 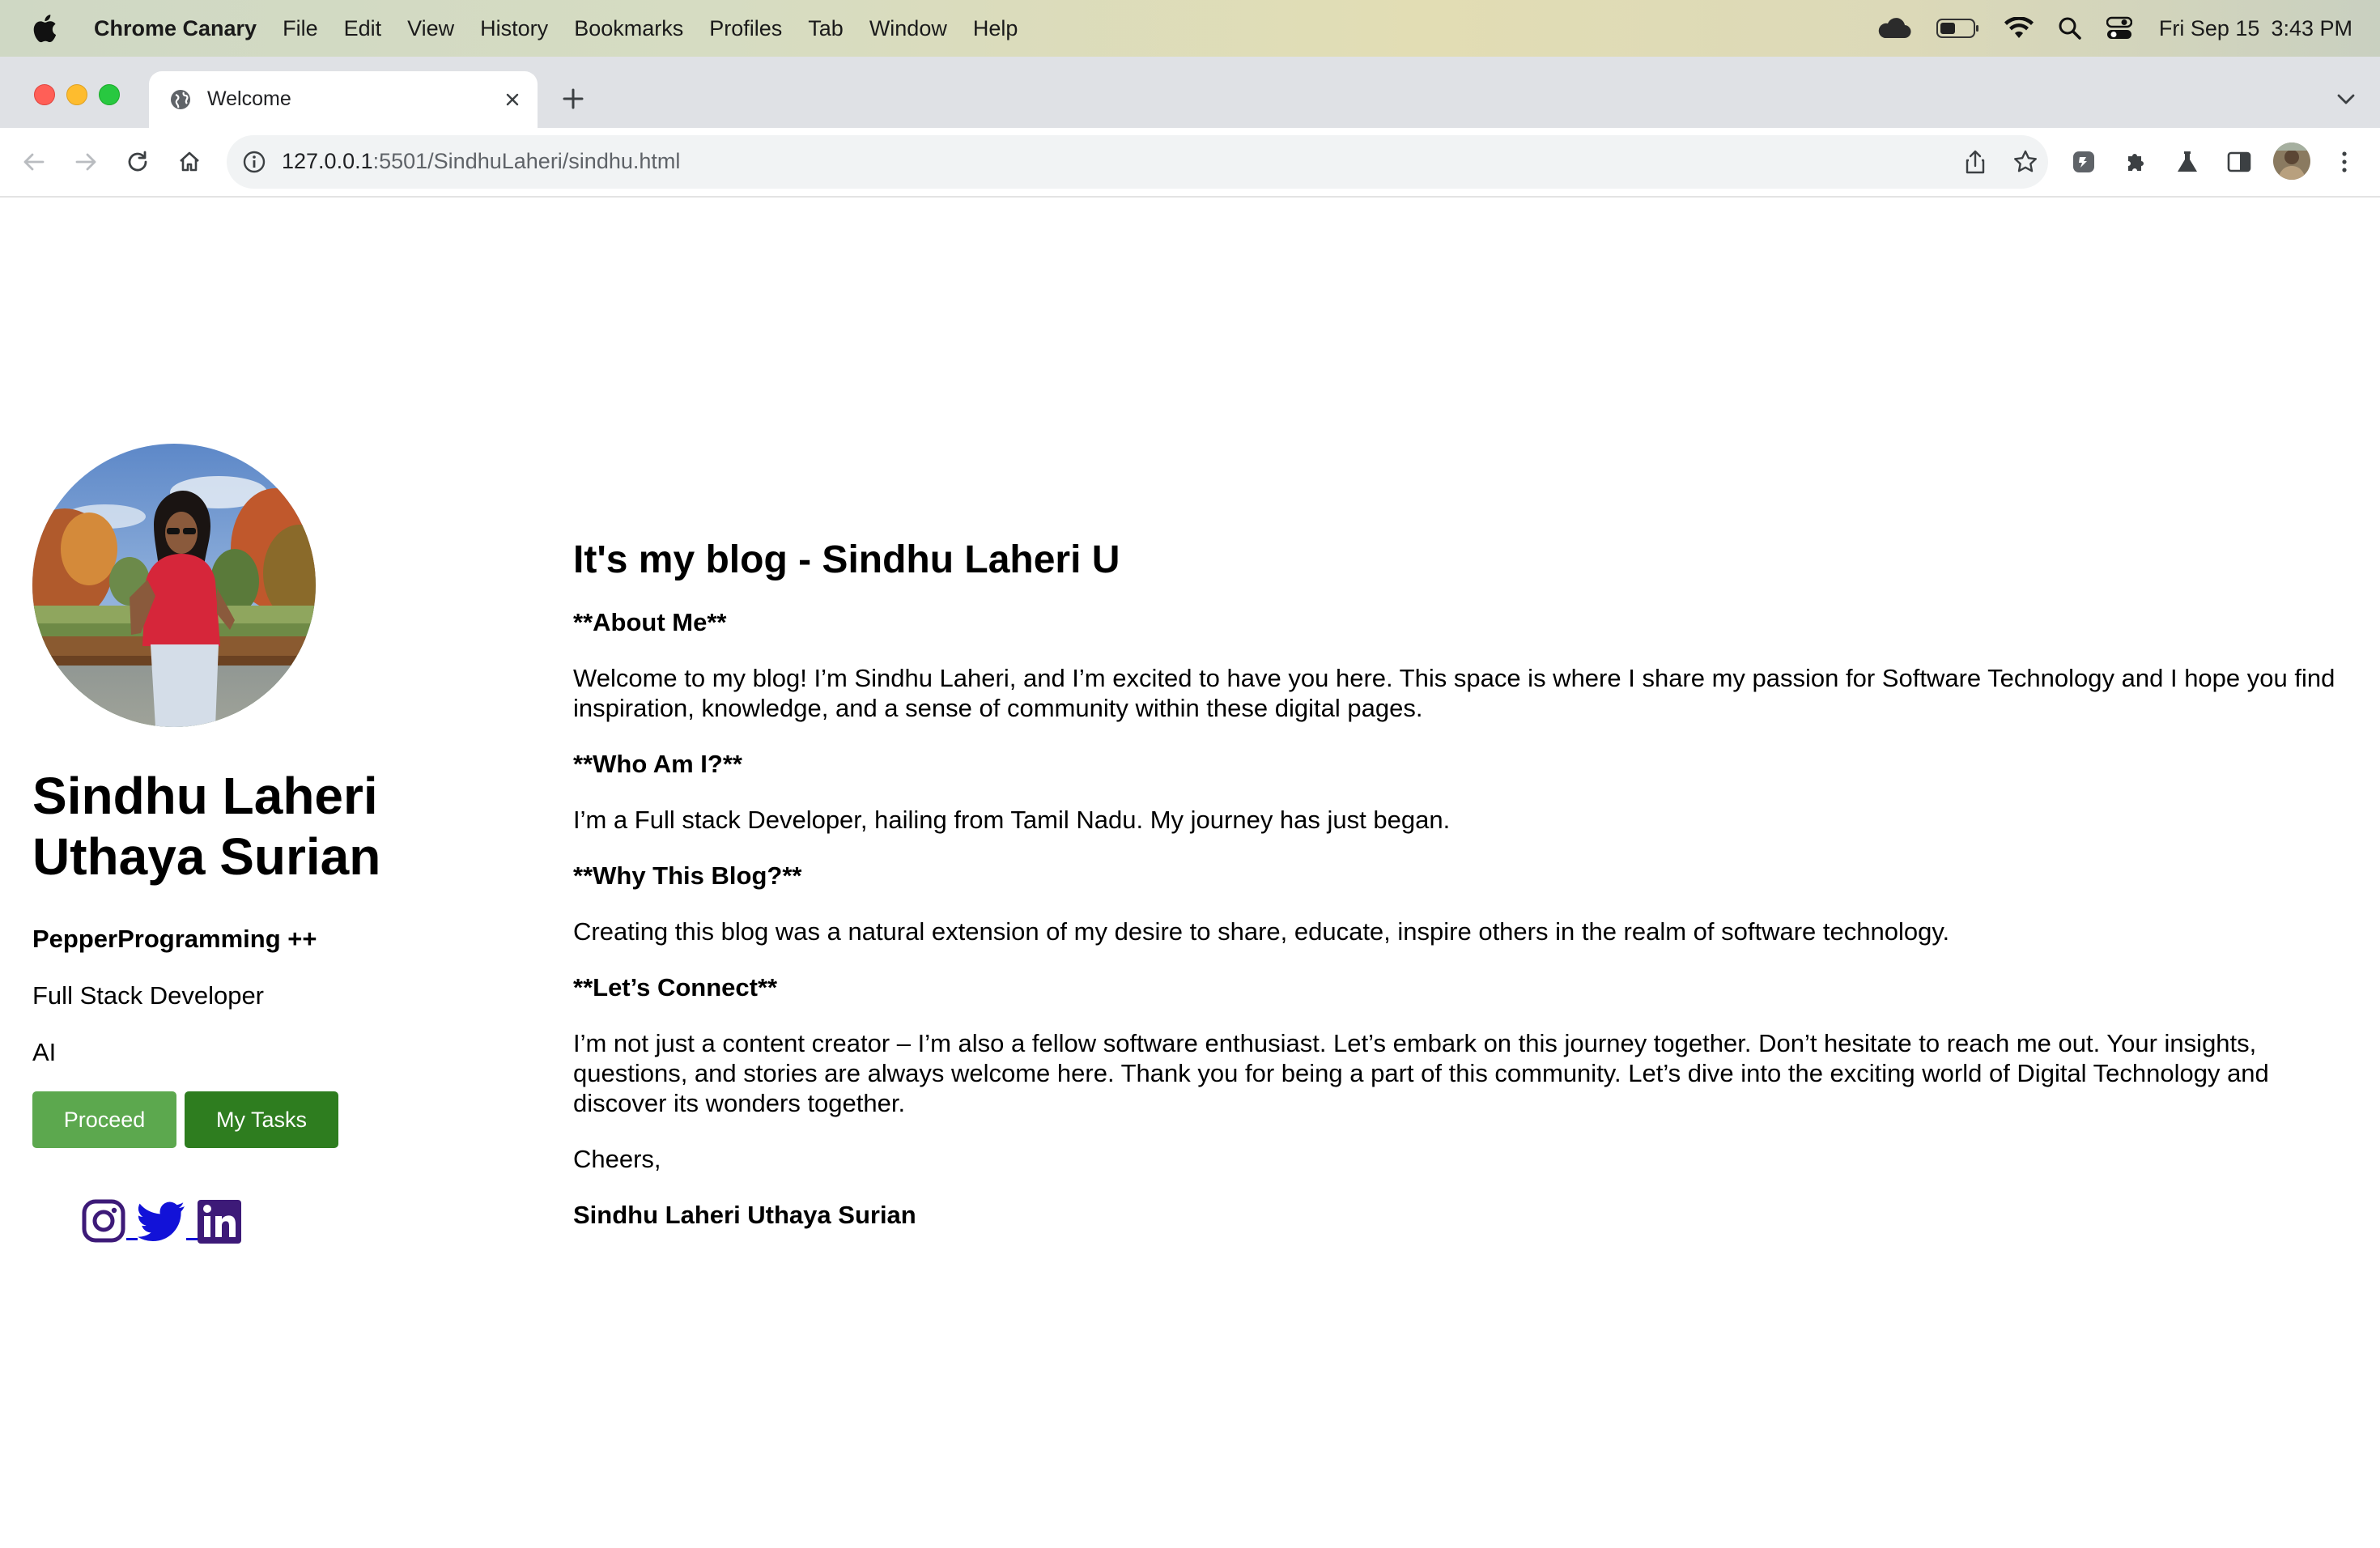 I want to click on extensions-menu-button, so click(x=2135, y=162).